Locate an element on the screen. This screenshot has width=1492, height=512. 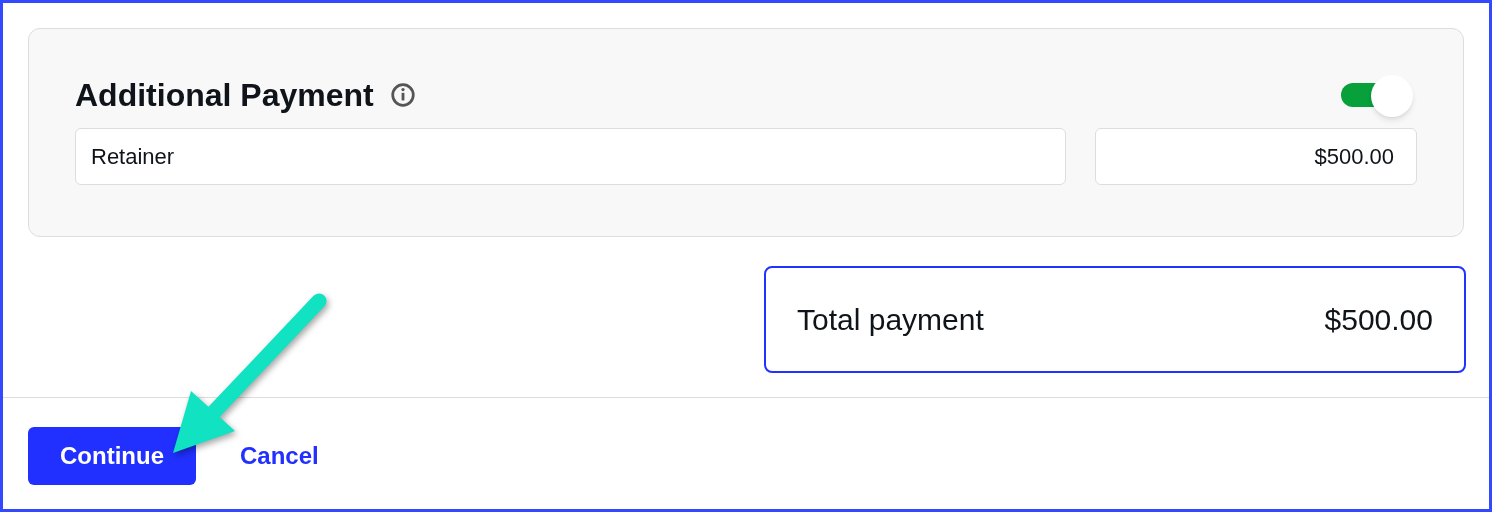
description-field: Retainer is located at coordinates (570, 156).